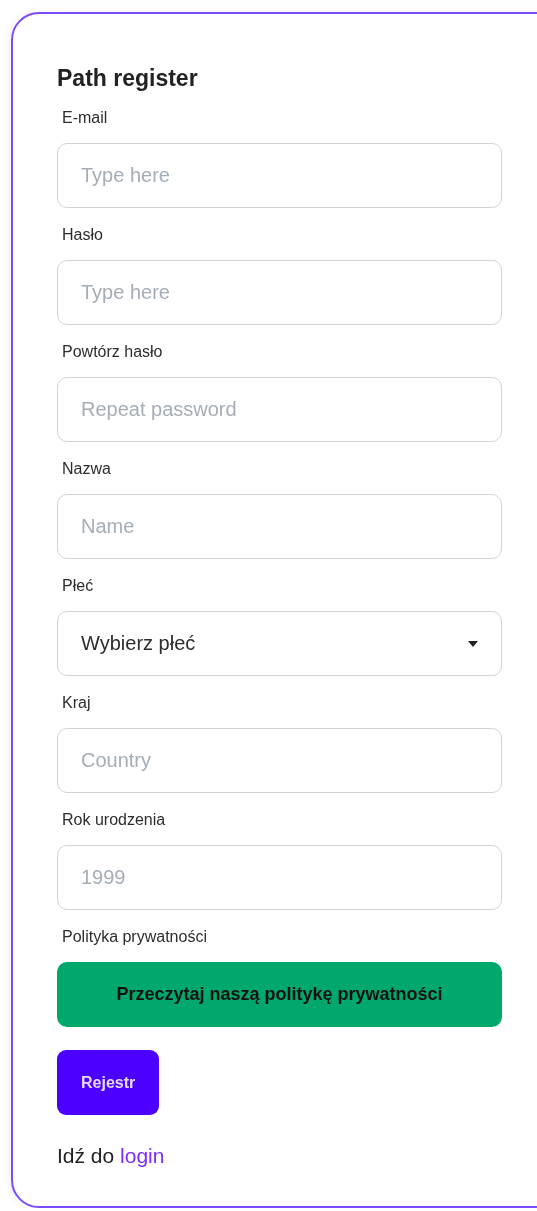 The image size is (537, 1211). What do you see at coordinates (77, 703) in the screenshot?
I see `field-label: Kraj` at bounding box center [77, 703].